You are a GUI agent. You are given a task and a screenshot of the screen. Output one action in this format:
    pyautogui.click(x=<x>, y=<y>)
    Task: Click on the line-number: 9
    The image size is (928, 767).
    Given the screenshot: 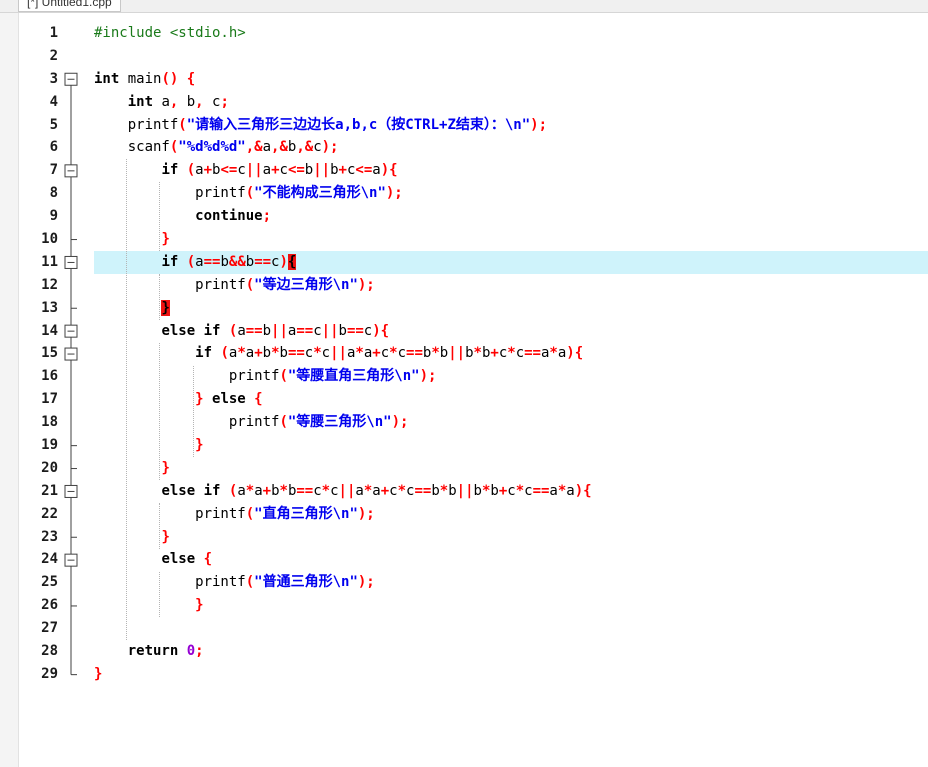 What is the action you would take?
    pyautogui.click(x=53, y=216)
    